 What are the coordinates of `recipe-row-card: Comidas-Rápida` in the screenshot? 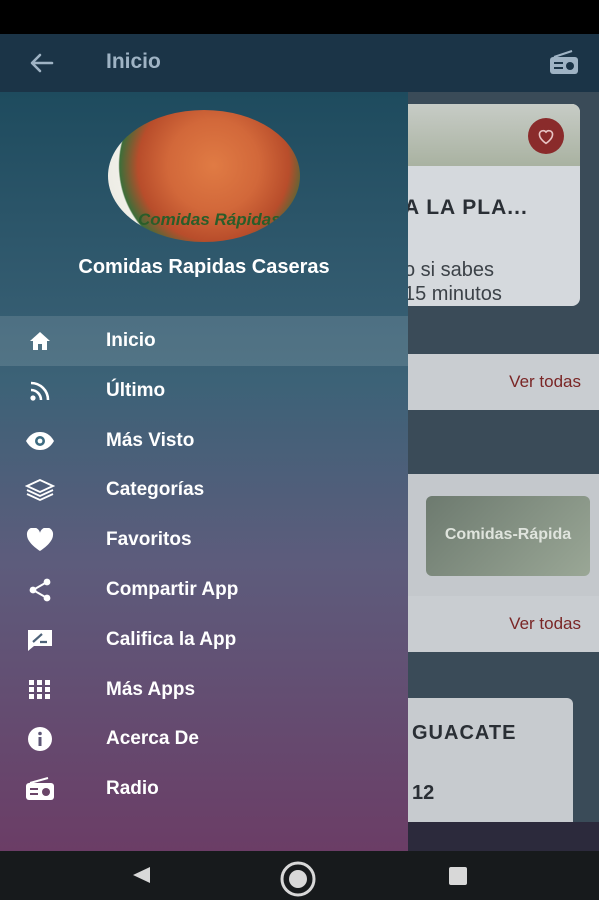 It's located at (498, 535).